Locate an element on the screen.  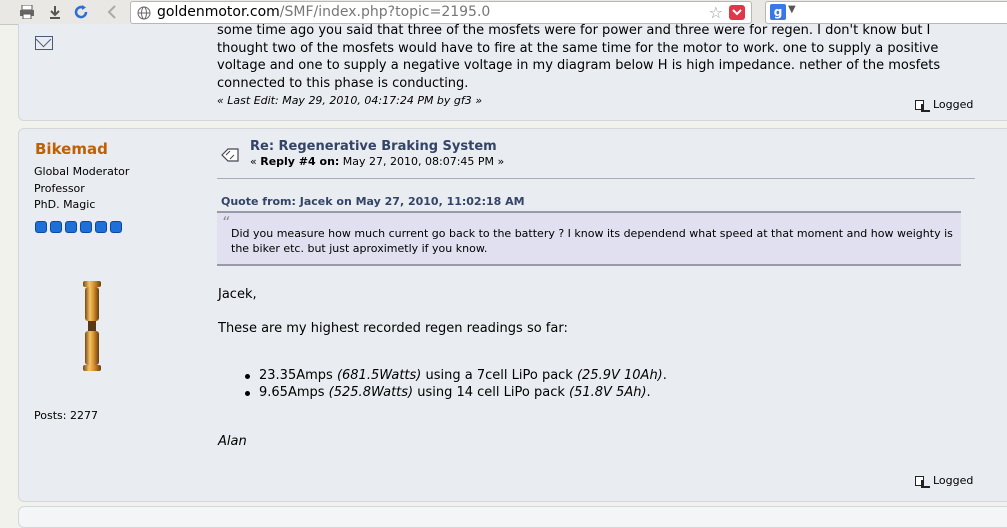
back-icon is located at coordinates (112, 12).